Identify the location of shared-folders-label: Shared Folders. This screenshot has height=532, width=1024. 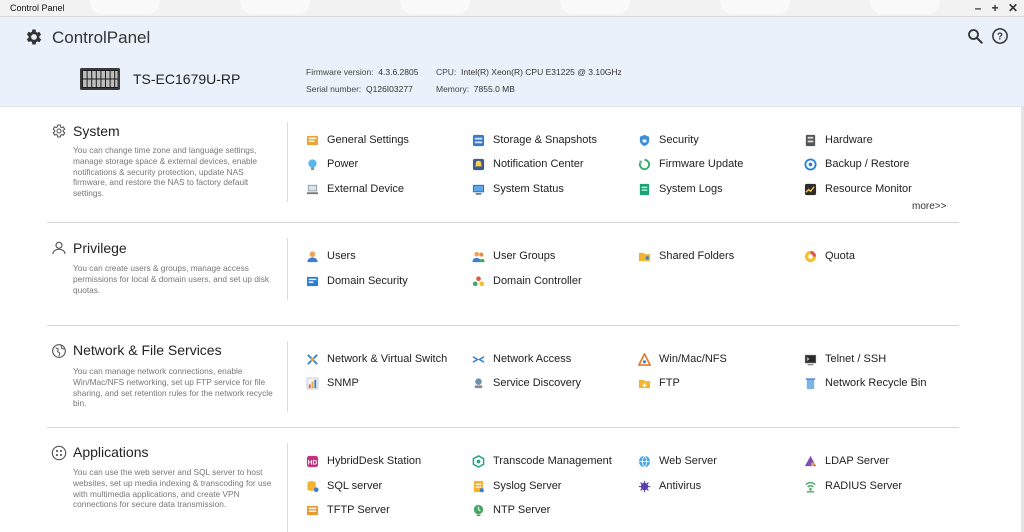
(697, 256).